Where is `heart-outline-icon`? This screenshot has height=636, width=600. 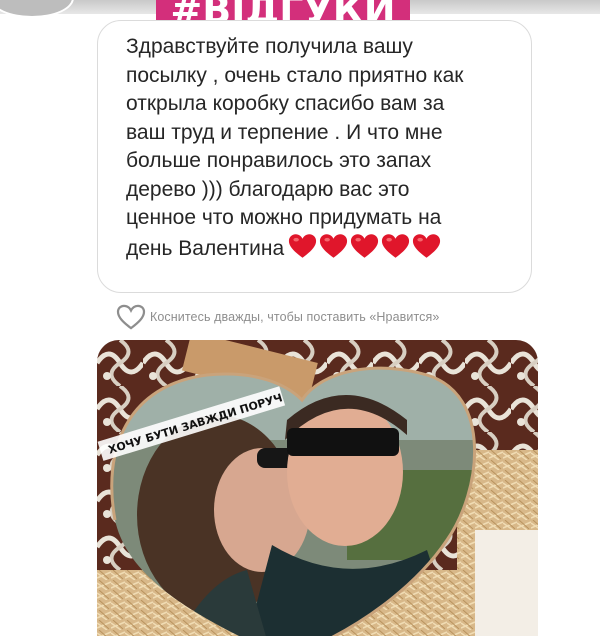
heart-outline-icon is located at coordinates (131, 317).